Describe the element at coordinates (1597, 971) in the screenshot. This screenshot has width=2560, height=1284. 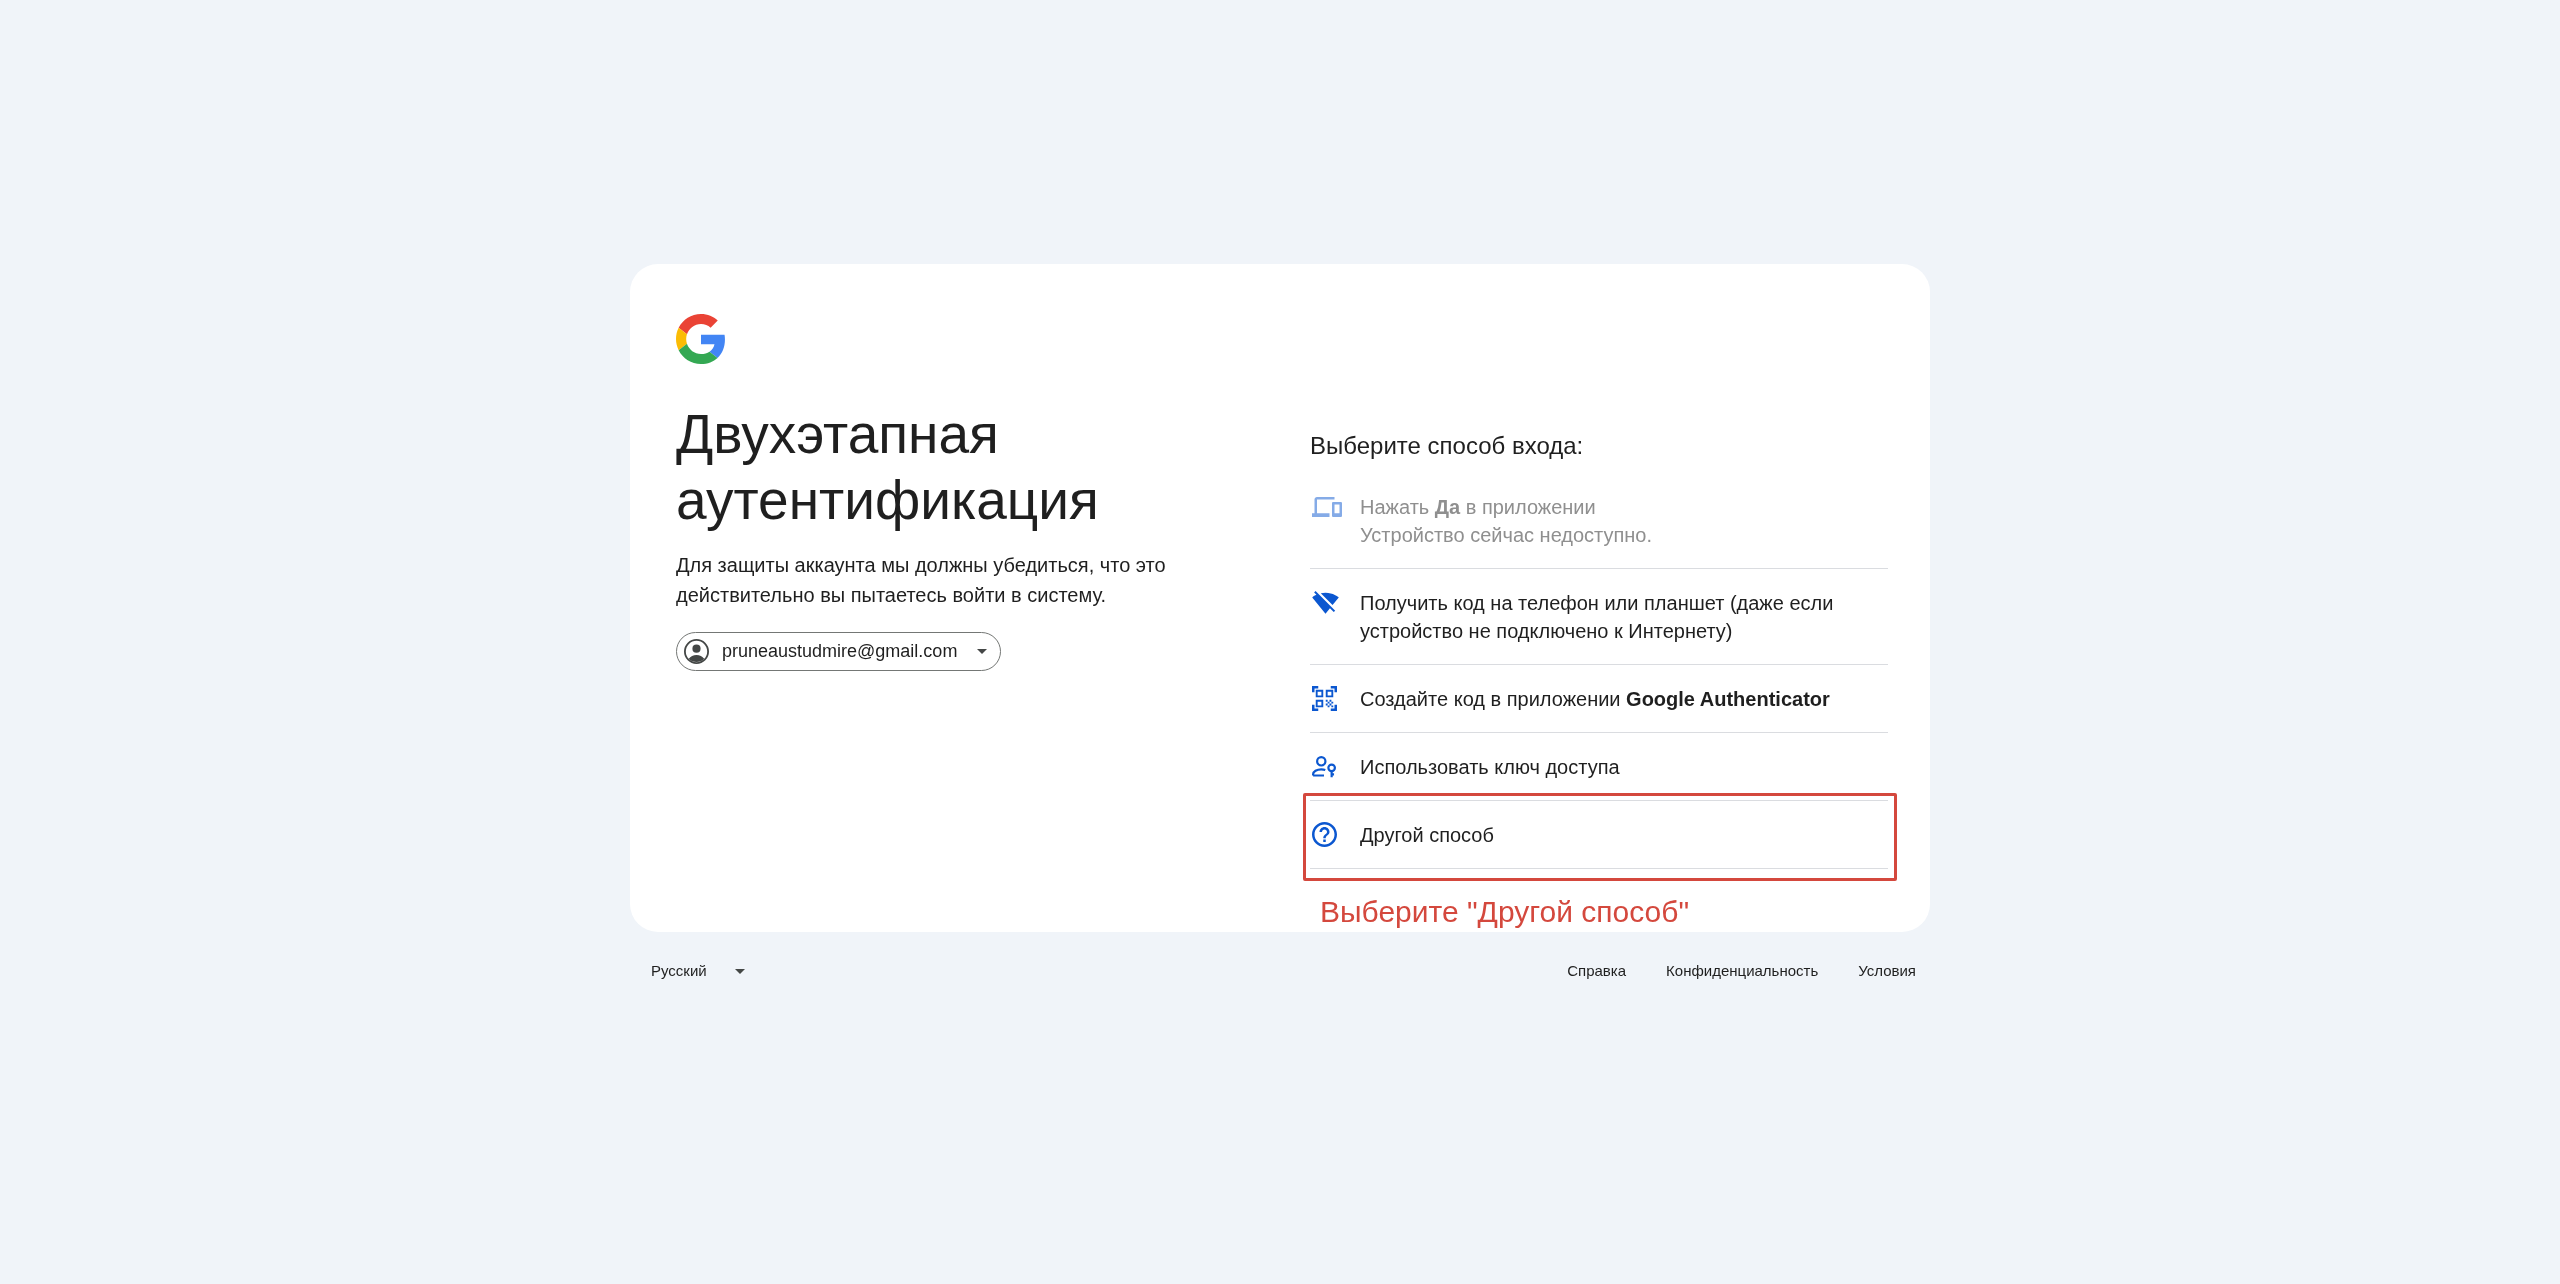
I see `footer-link: Справка` at that location.